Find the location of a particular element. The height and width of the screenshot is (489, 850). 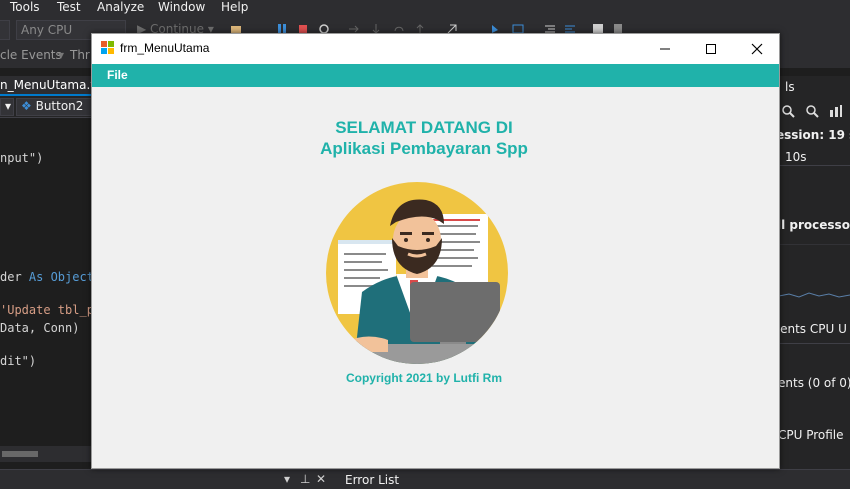

platform-label: Any CPU is located at coordinates (47, 30).